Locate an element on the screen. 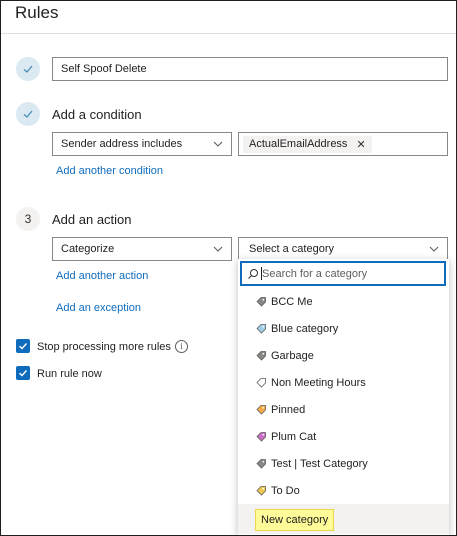  new-category-button: New category is located at coordinates (295, 520).